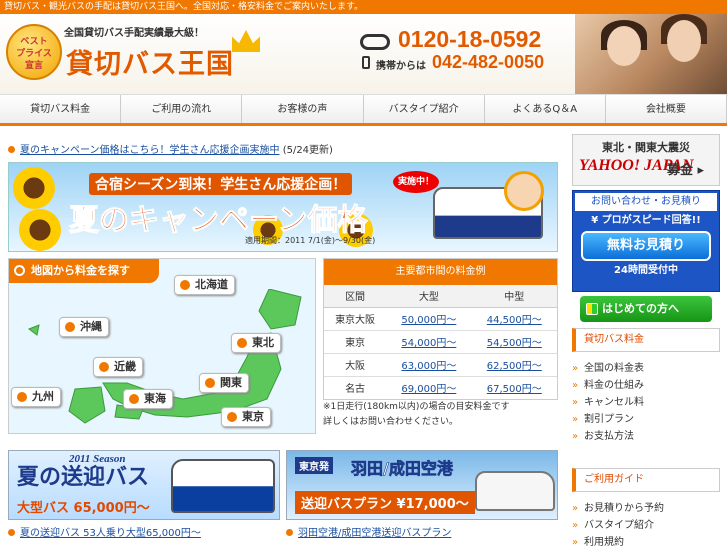  What do you see at coordinates (150, 150) in the screenshot?
I see `news-link: 夏のキャンペーン価格はこちら！学生さん応援企画実施中` at bounding box center [150, 150].